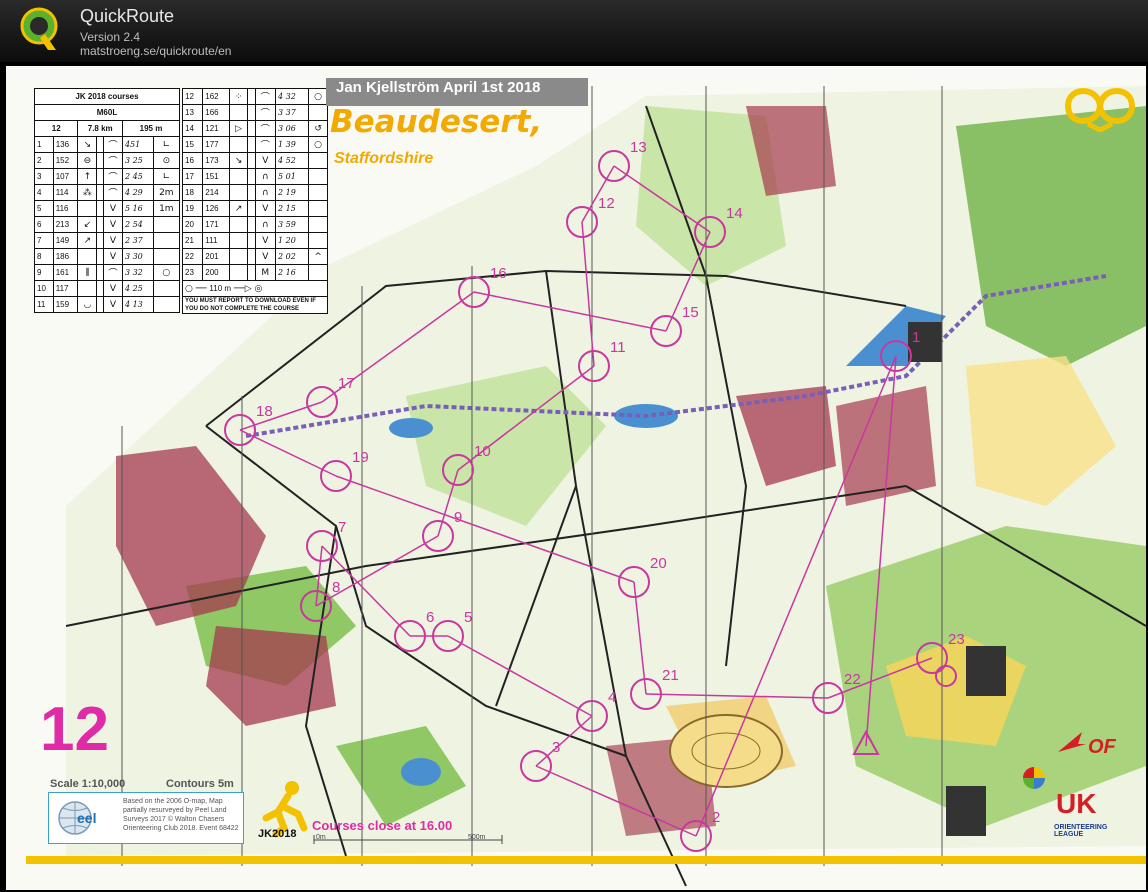  I want to click on control-number: 23, so click(956, 639).